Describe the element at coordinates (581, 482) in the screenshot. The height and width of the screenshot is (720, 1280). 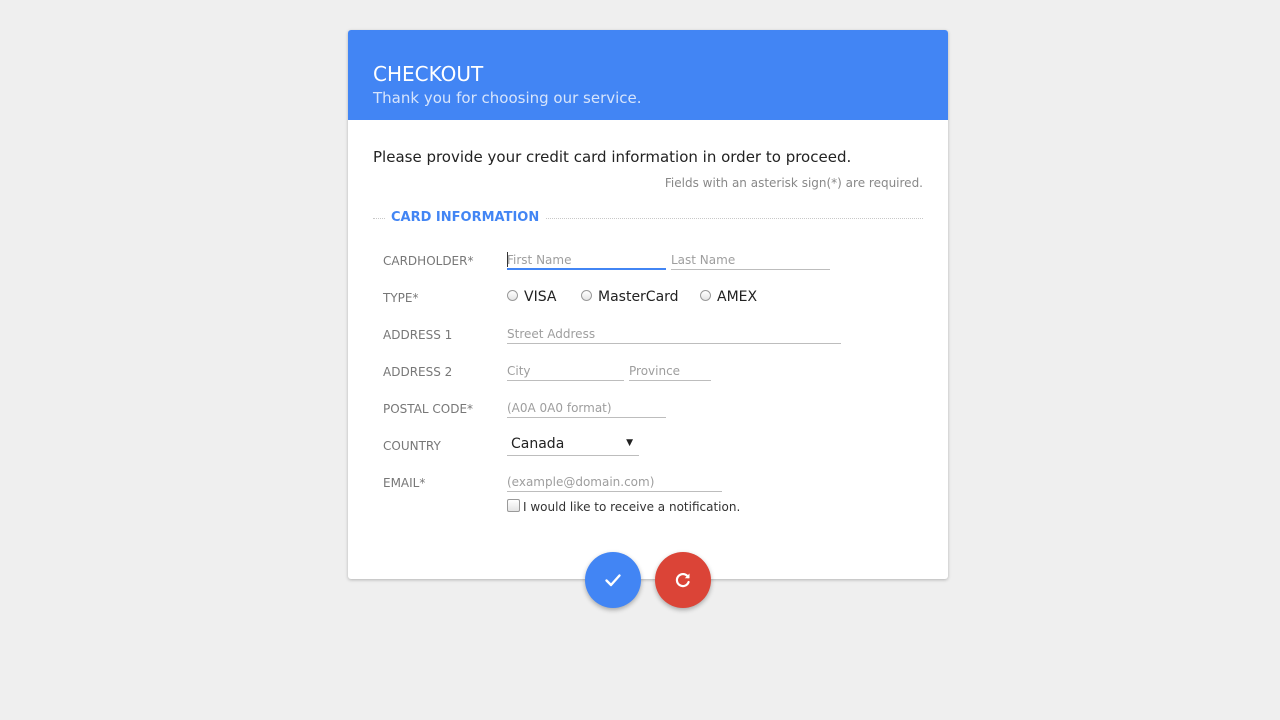
I see `email-placeholder: (example@domain.com)` at that location.